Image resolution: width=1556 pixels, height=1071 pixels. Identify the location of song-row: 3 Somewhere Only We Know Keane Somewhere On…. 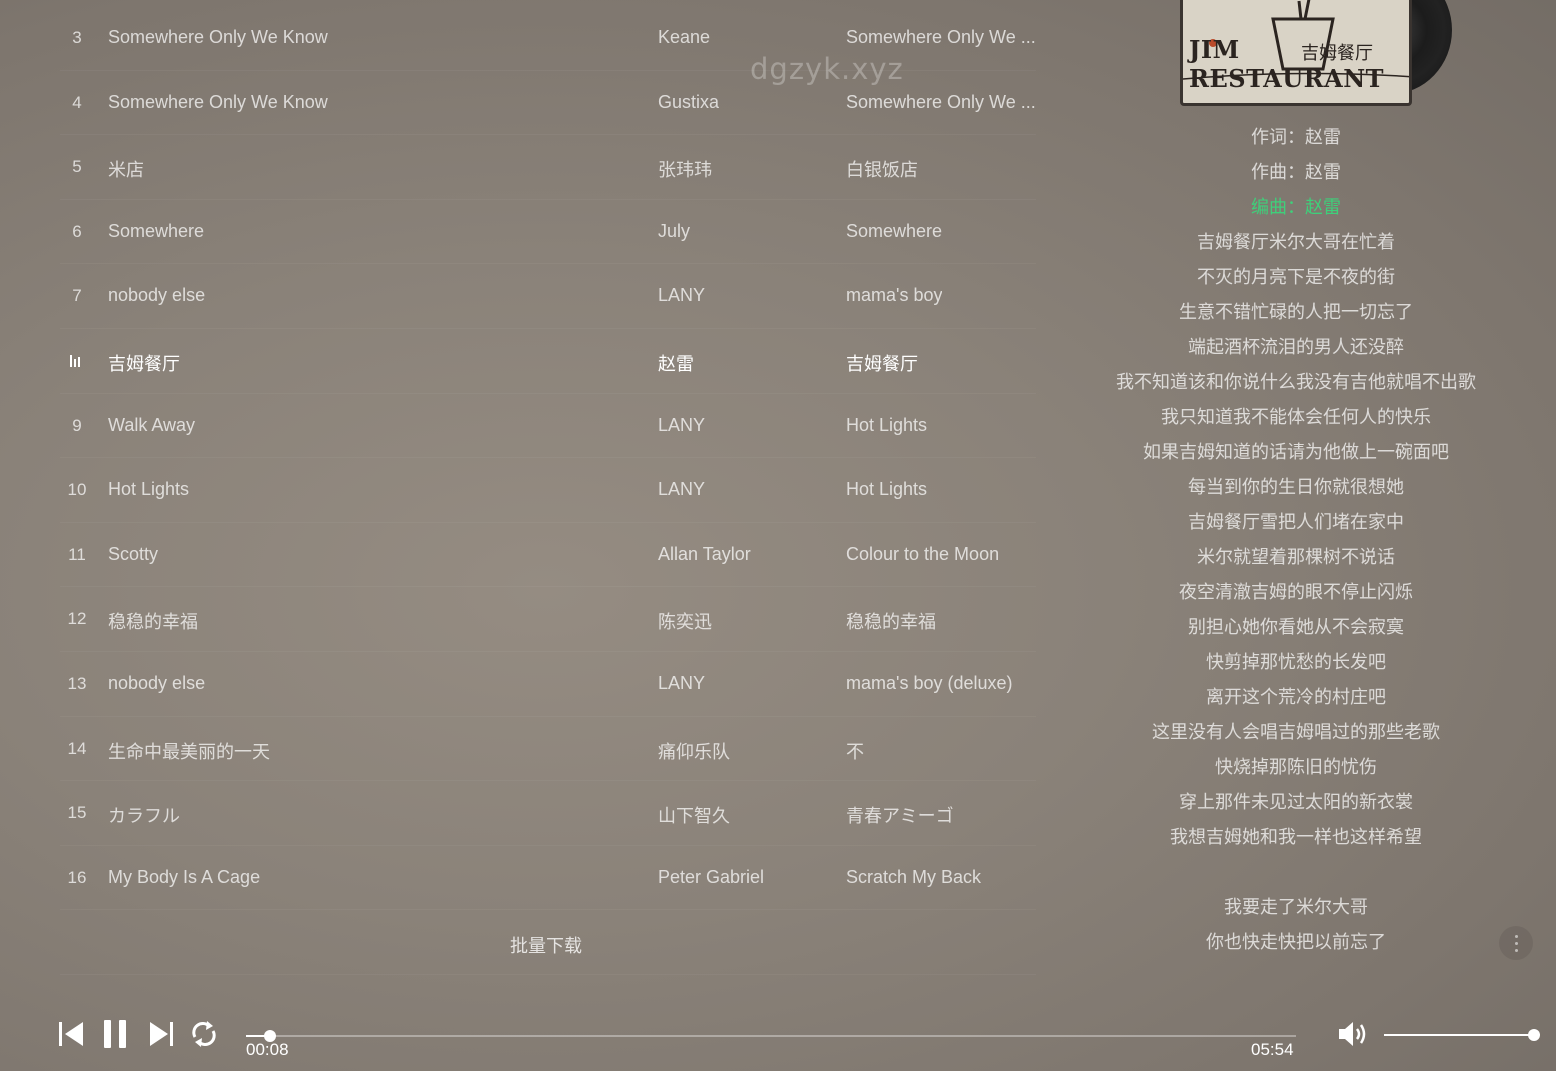
(548, 38).